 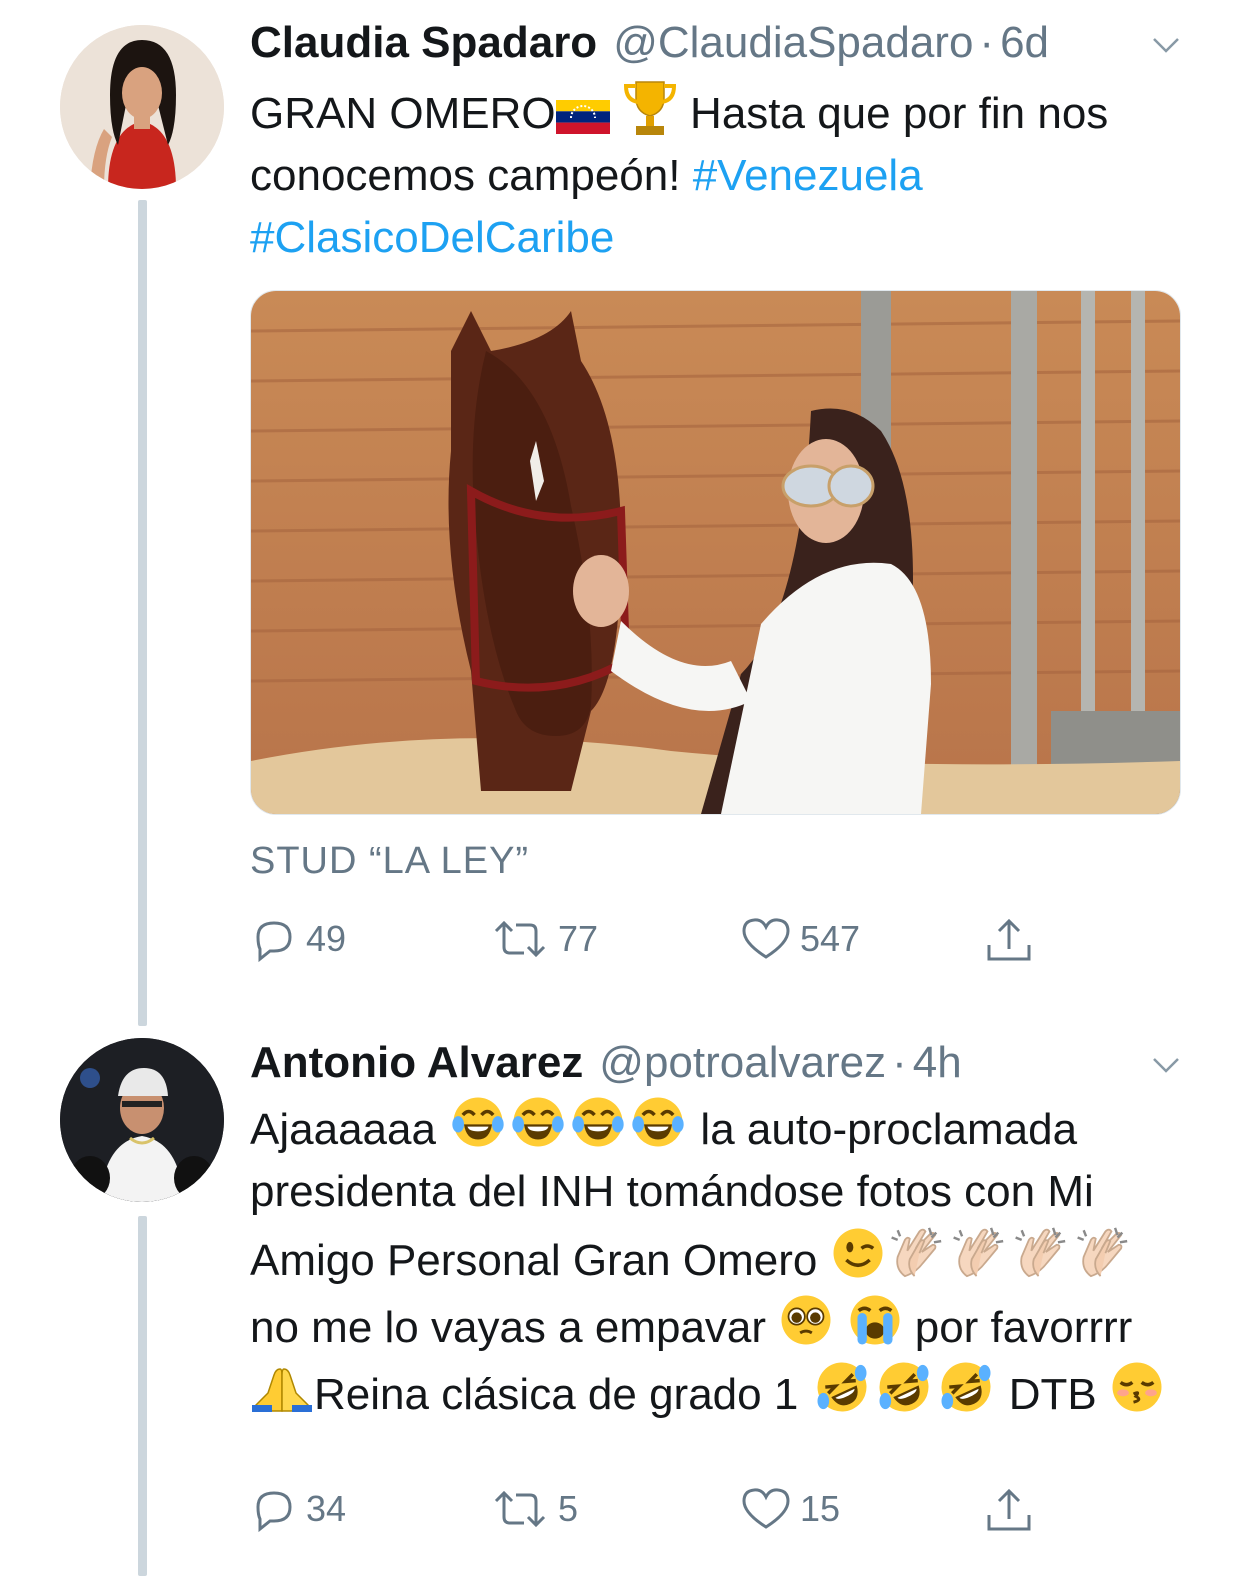 I want to click on like-count: 547, so click(x=830, y=938).